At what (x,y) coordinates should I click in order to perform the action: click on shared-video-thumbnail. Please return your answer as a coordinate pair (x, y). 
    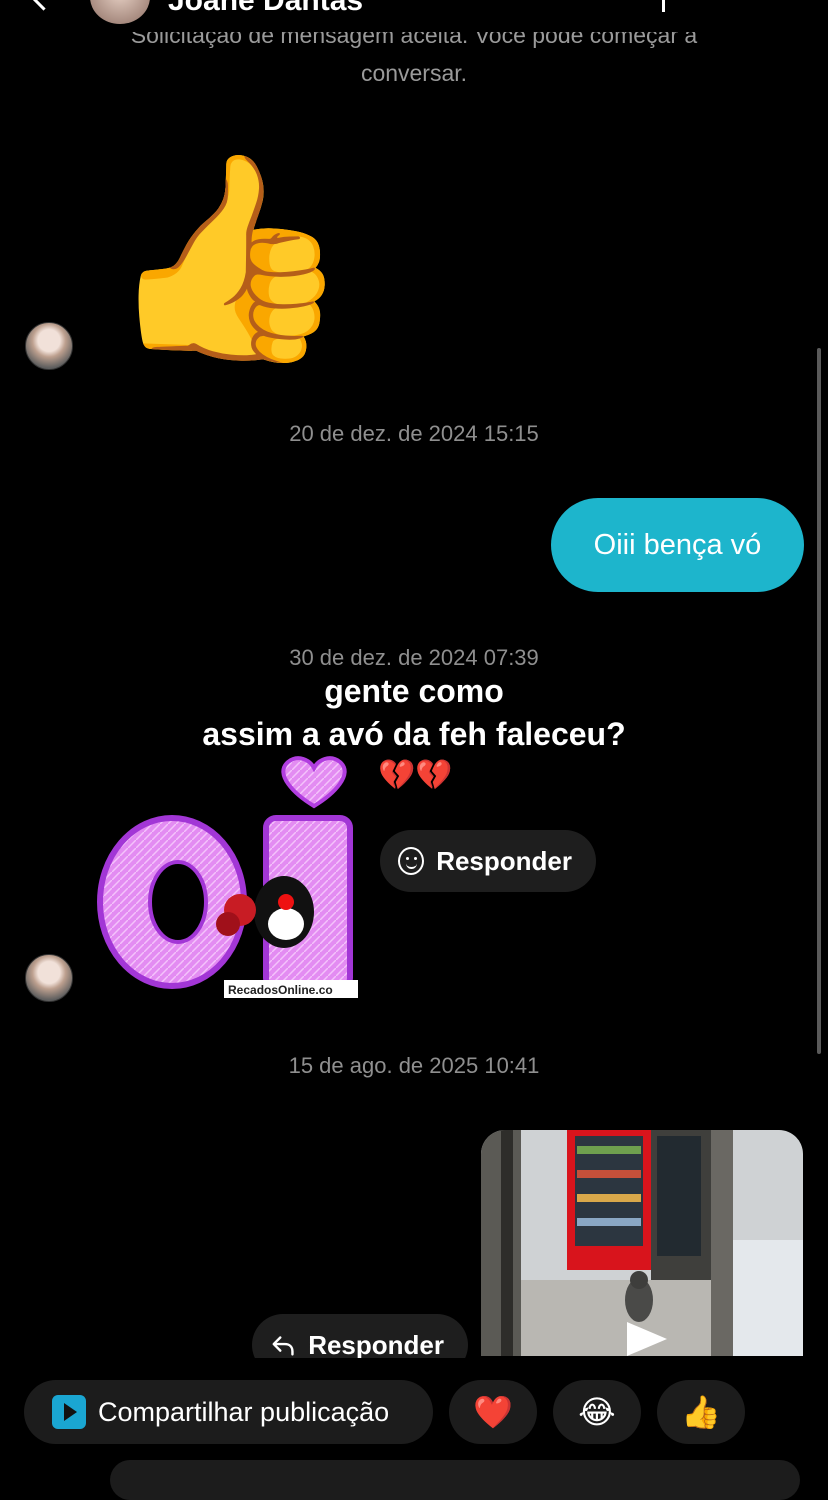
    Looking at the image, I should click on (642, 1243).